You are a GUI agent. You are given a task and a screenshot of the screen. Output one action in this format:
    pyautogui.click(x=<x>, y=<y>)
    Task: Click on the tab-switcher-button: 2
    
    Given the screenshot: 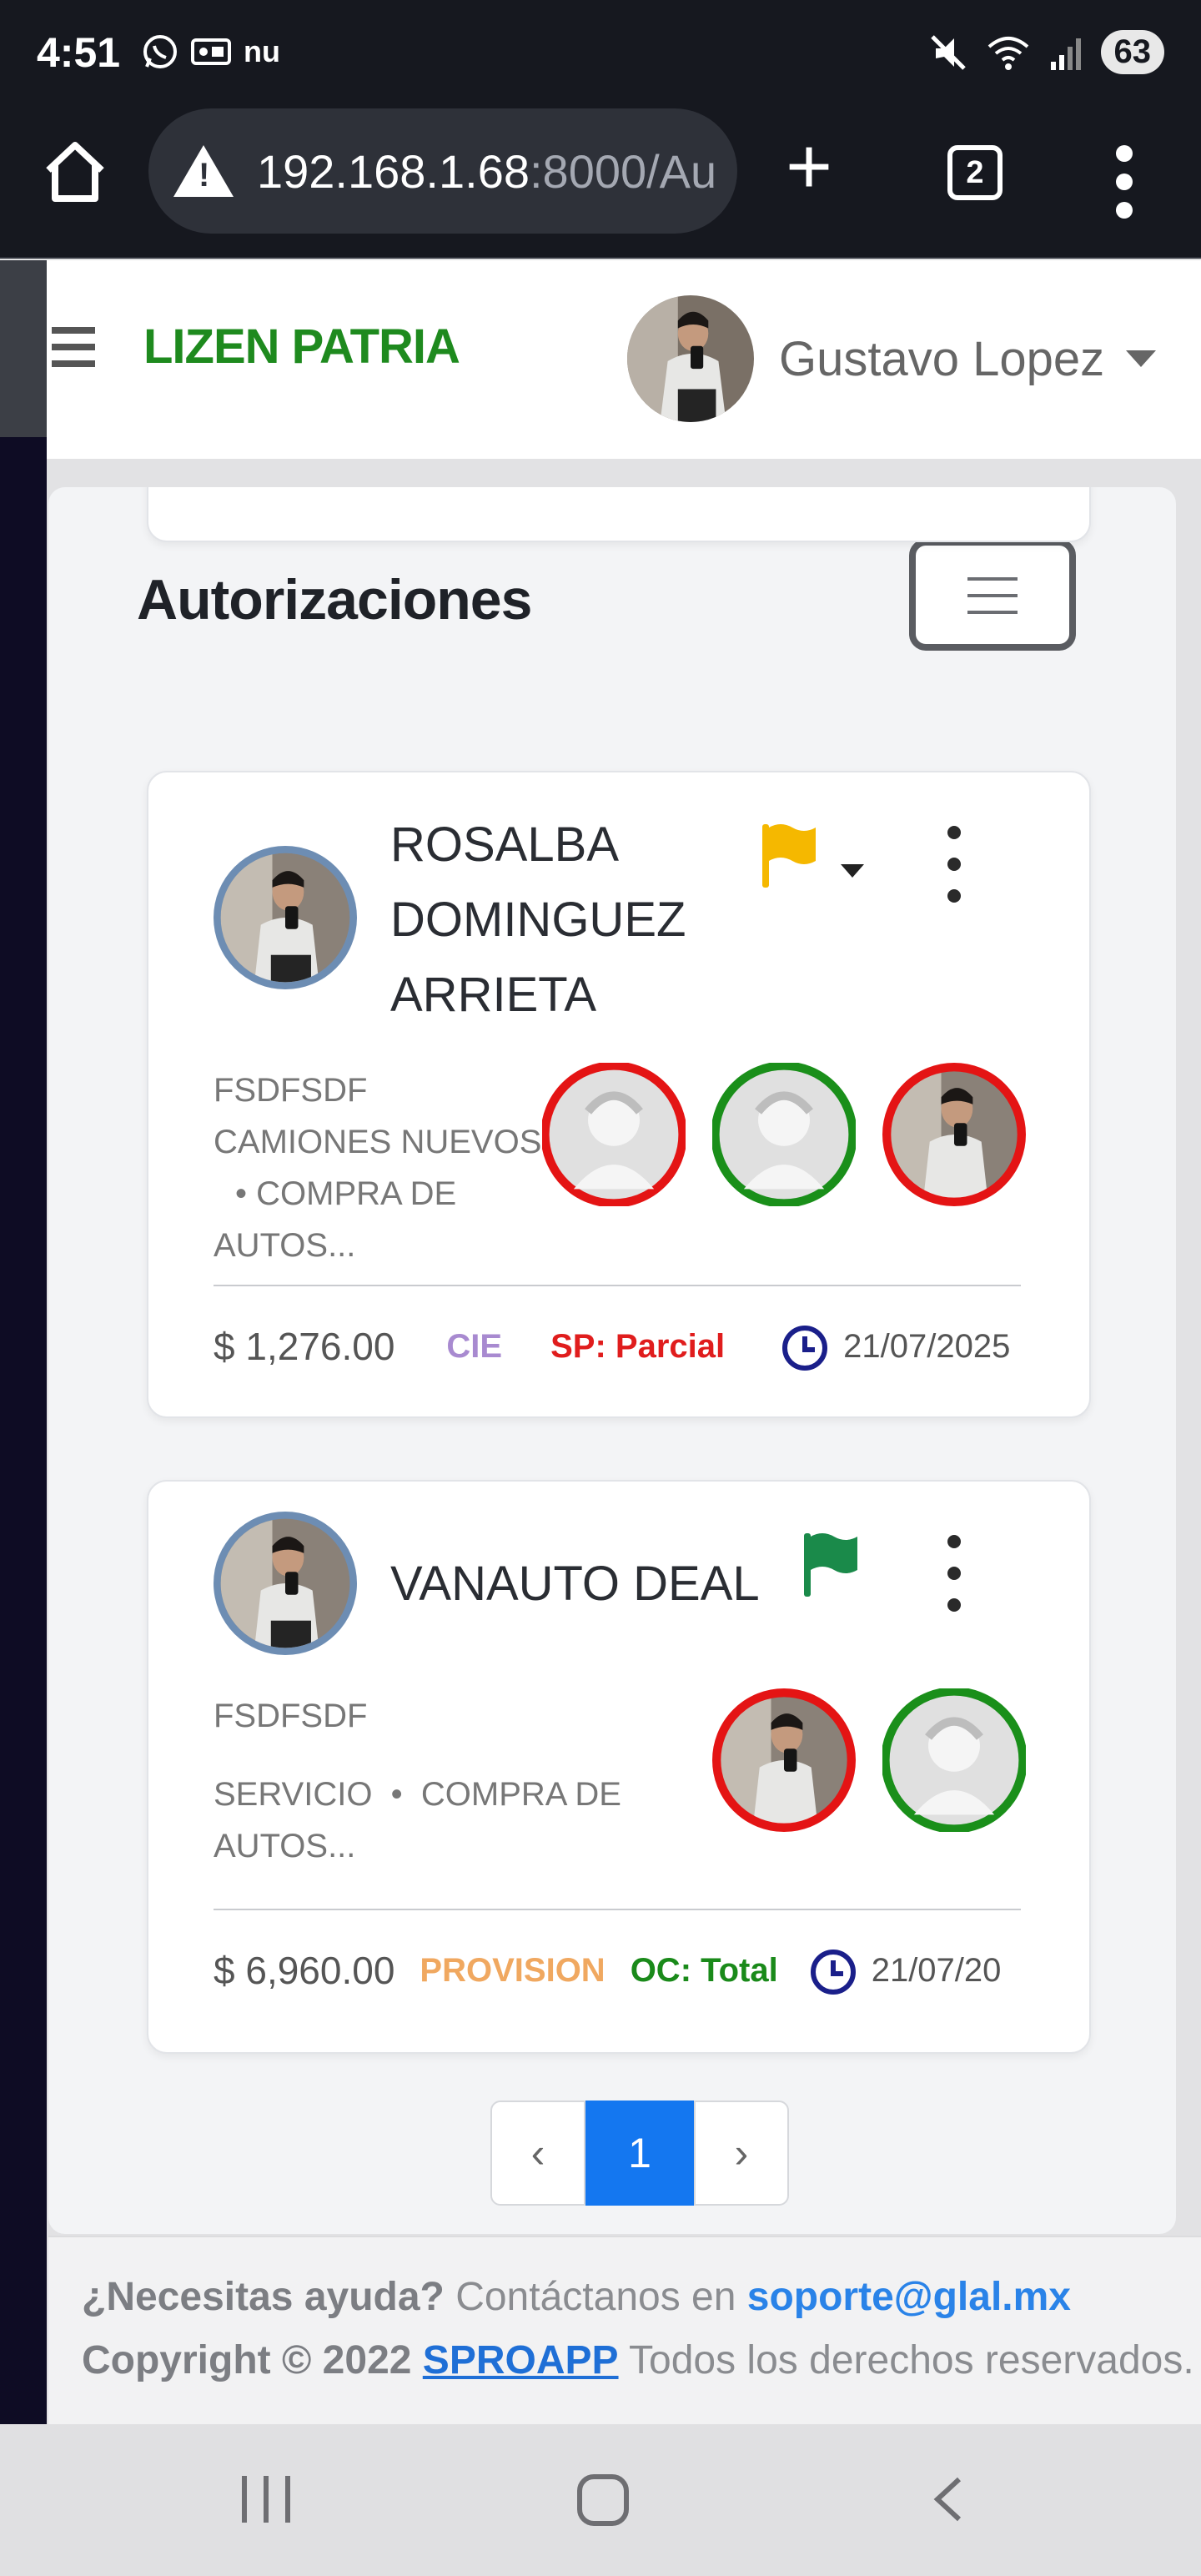 What is the action you would take?
    pyautogui.click(x=975, y=172)
    